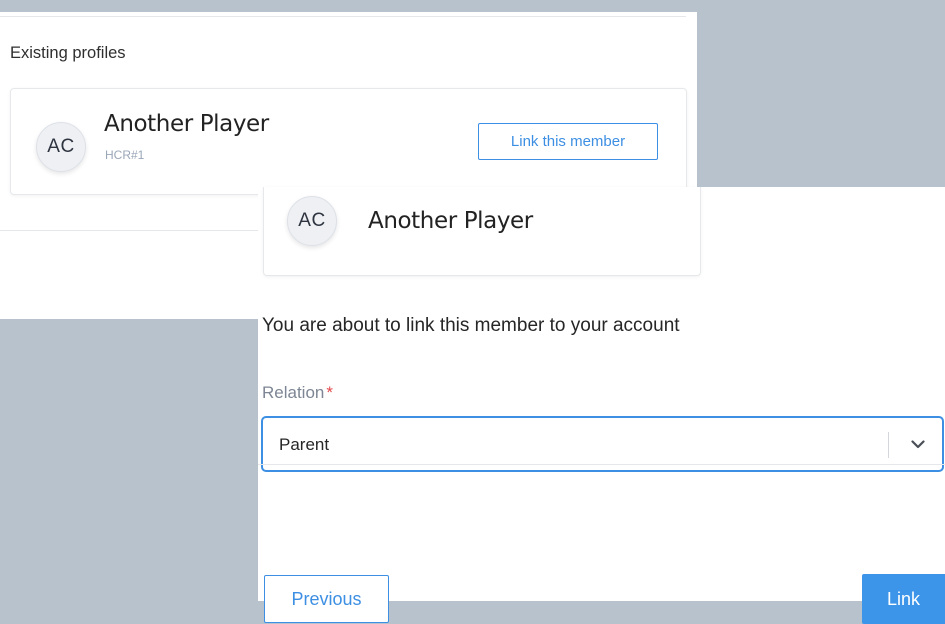 The image size is (945, 624). Describe the element at coordinates (186, 124) in the screenshot. I see `profile-name: Another Player` at that location.